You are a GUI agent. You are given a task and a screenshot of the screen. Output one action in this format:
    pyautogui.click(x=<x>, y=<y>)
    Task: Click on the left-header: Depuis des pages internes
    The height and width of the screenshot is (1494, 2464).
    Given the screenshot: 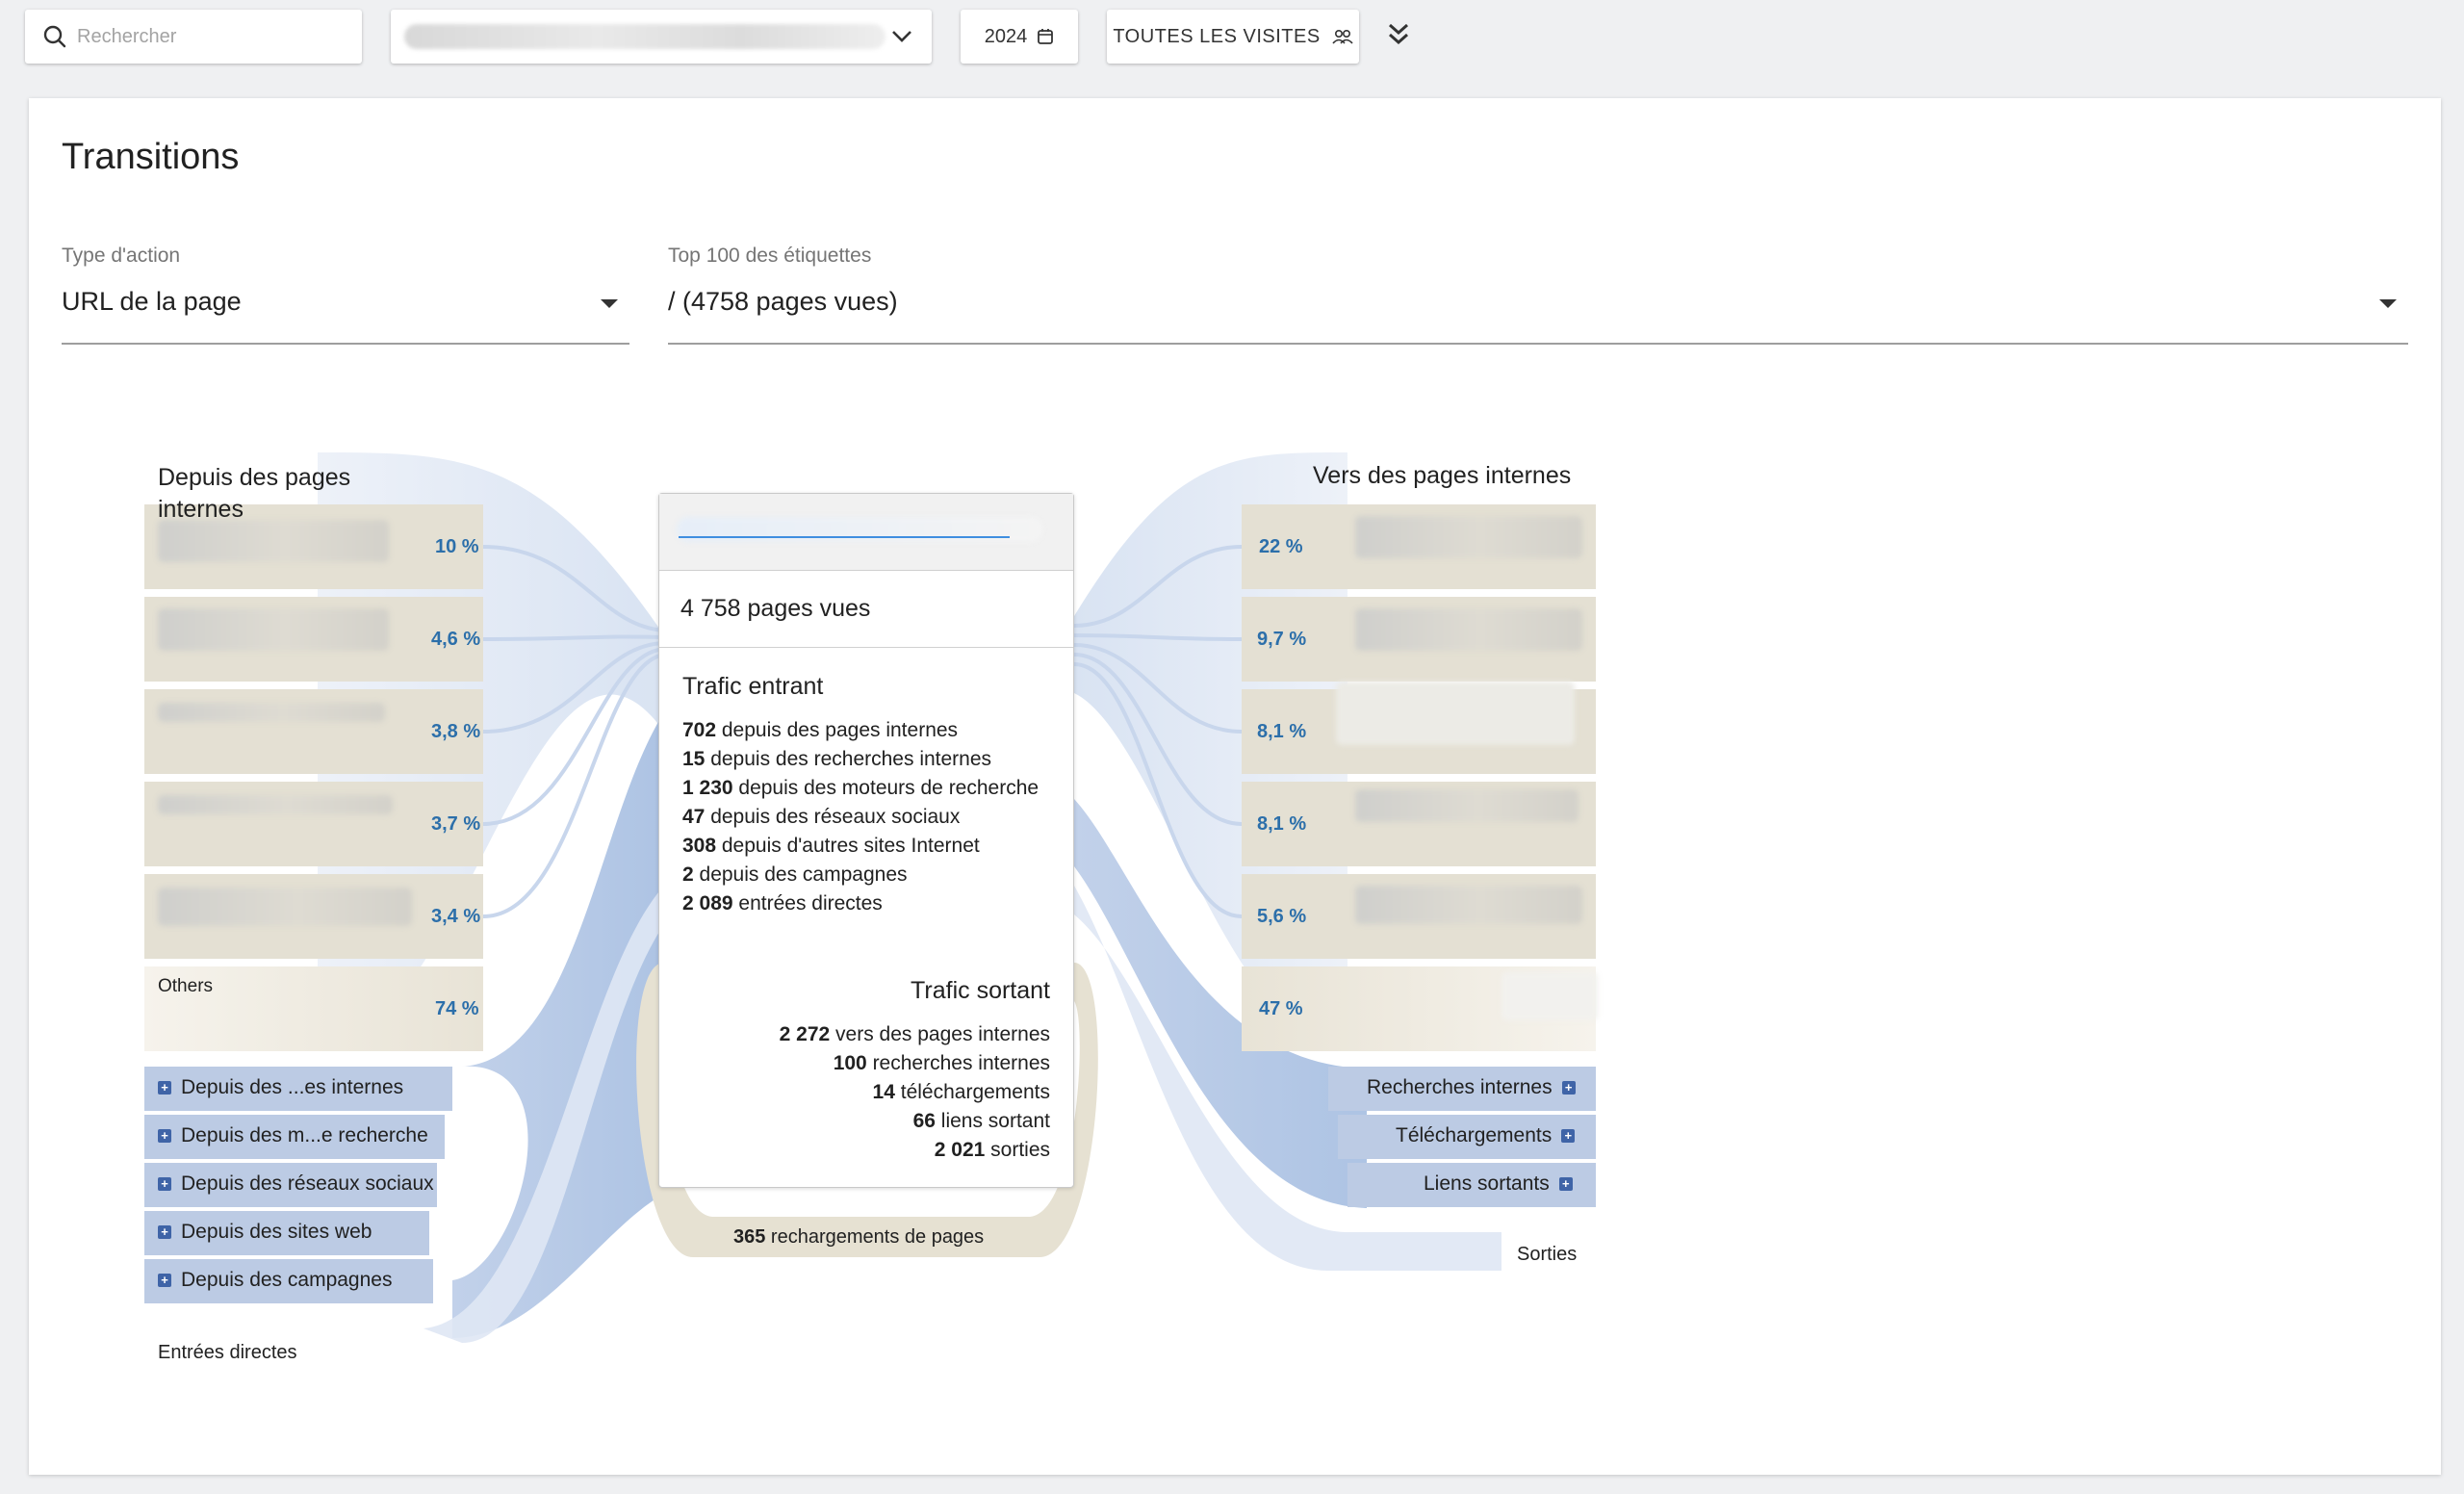 What is the action you would take?
    pyautogui.click(x=254, y=494)
    